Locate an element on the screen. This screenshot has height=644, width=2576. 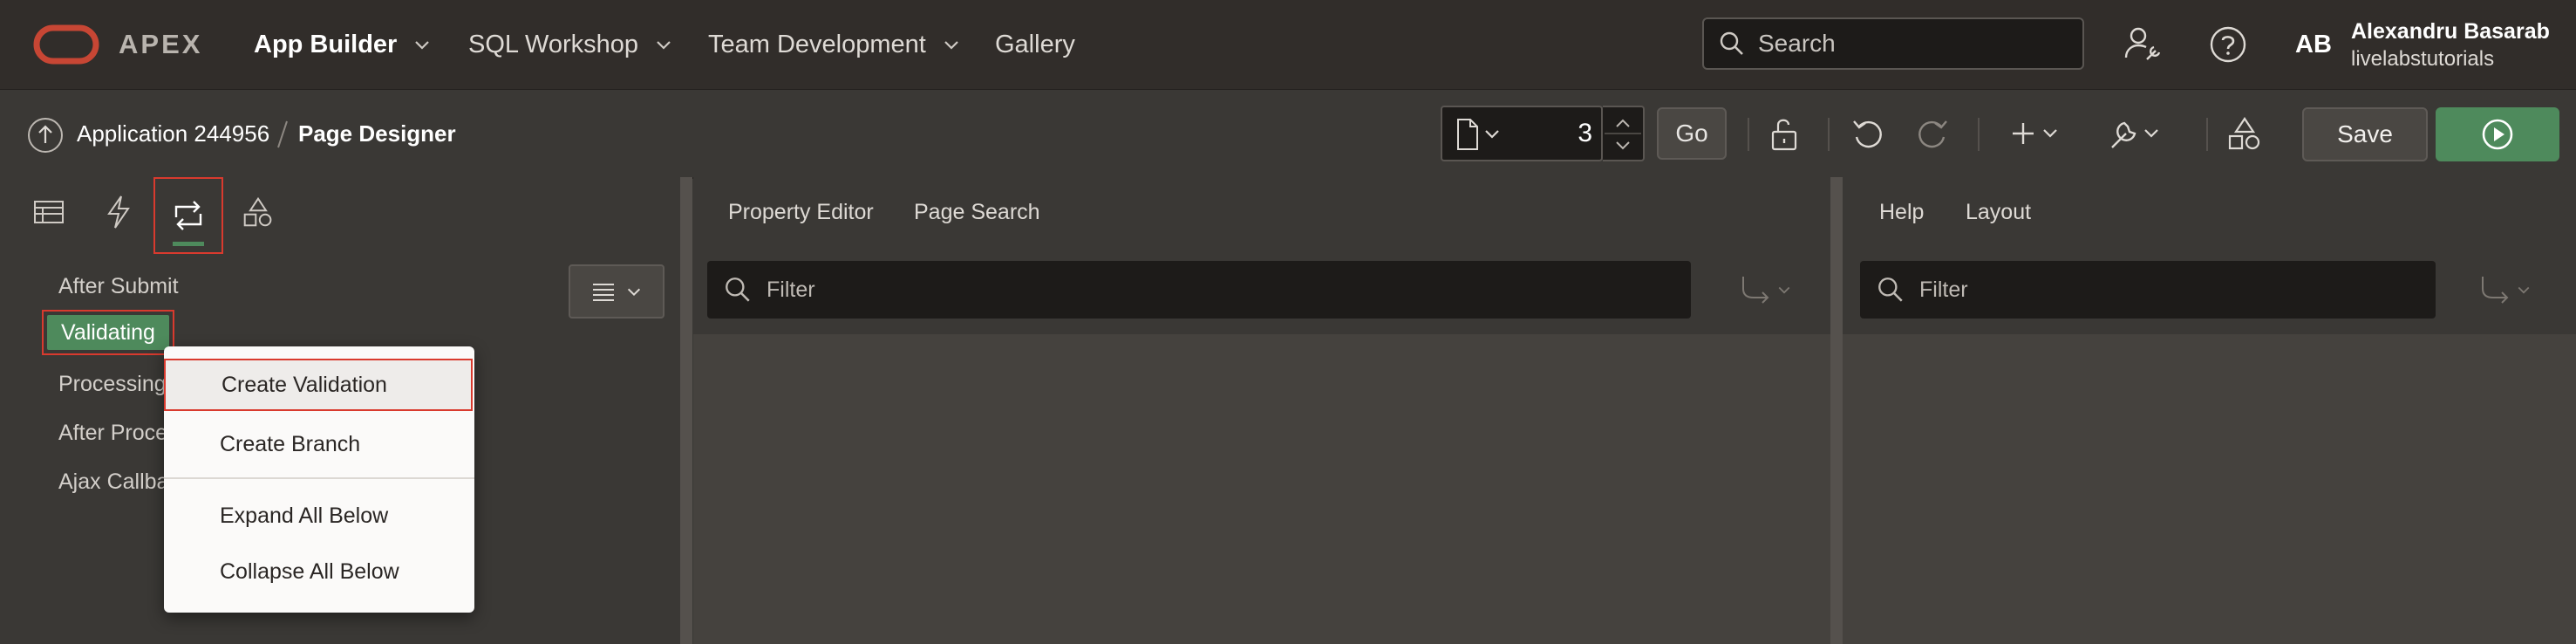
nav-app-builder-label: App Builder is located at coordinates (326, 44).